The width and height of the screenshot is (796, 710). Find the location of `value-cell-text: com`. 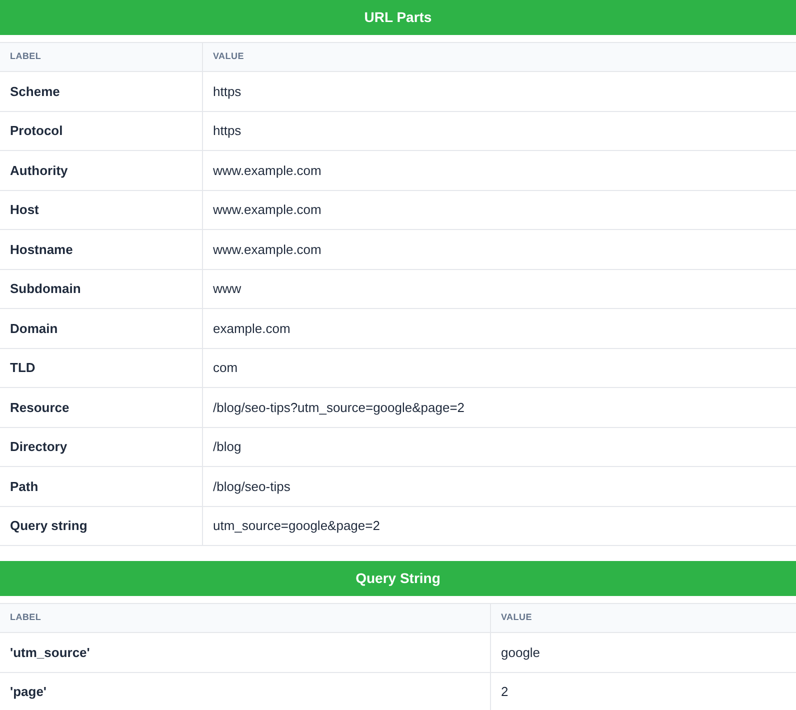

value-cell-text: com is located at coordinates (225, 368).